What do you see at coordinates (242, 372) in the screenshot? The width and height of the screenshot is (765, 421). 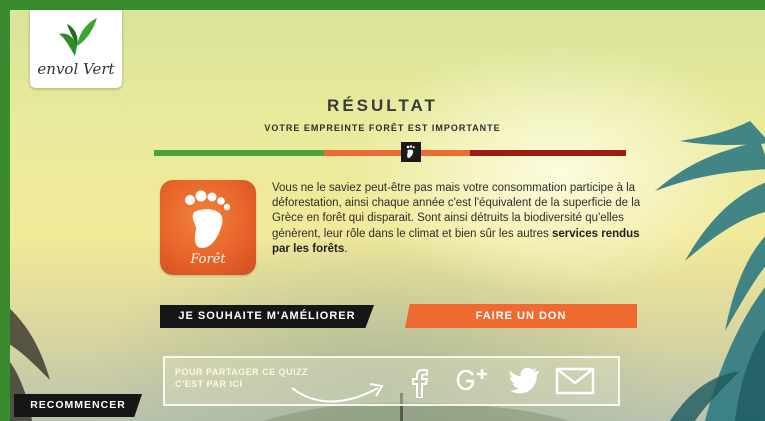 I see `share-label-line1: POUR PARTAGER CE QUIZZ` at bounding box center [242, 372].